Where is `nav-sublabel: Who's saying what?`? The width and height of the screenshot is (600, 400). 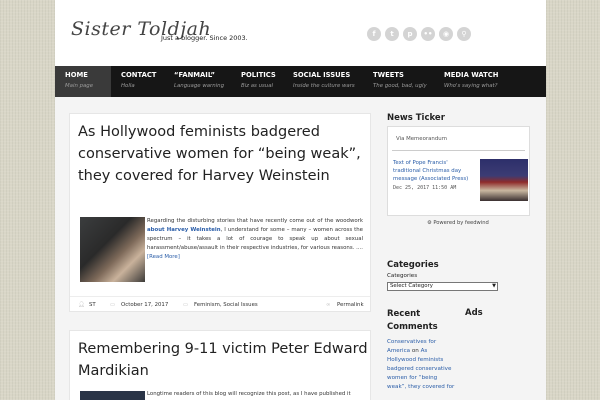
nav-sublabel: Who's saying what? is located at coordinates (471, 86).